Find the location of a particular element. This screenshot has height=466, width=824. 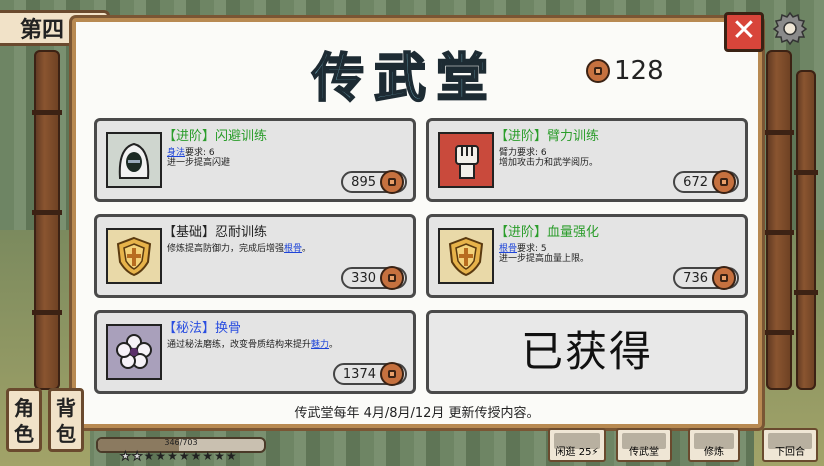

card-tag: 【秘法】 is located at coordinates (189, 328).